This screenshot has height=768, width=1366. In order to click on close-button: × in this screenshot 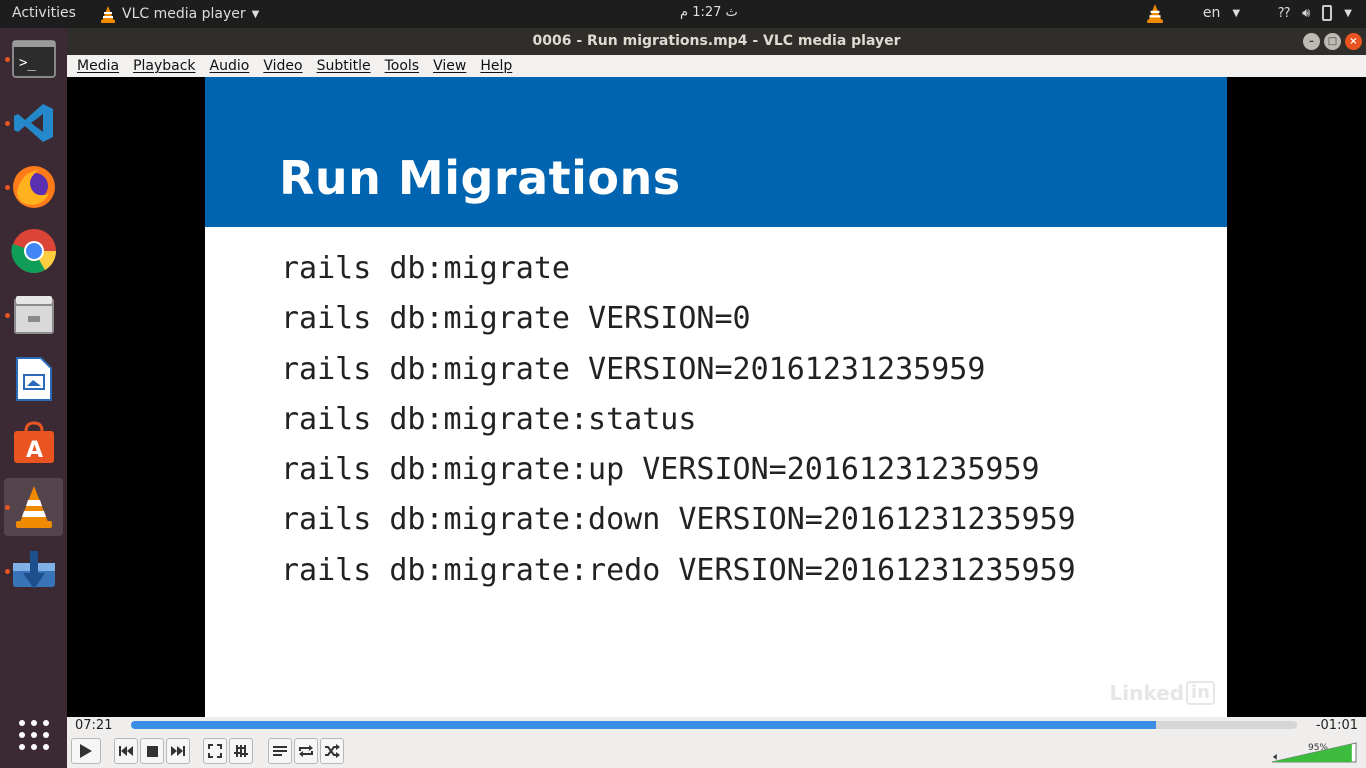, I will do `click(1353, 41)`.